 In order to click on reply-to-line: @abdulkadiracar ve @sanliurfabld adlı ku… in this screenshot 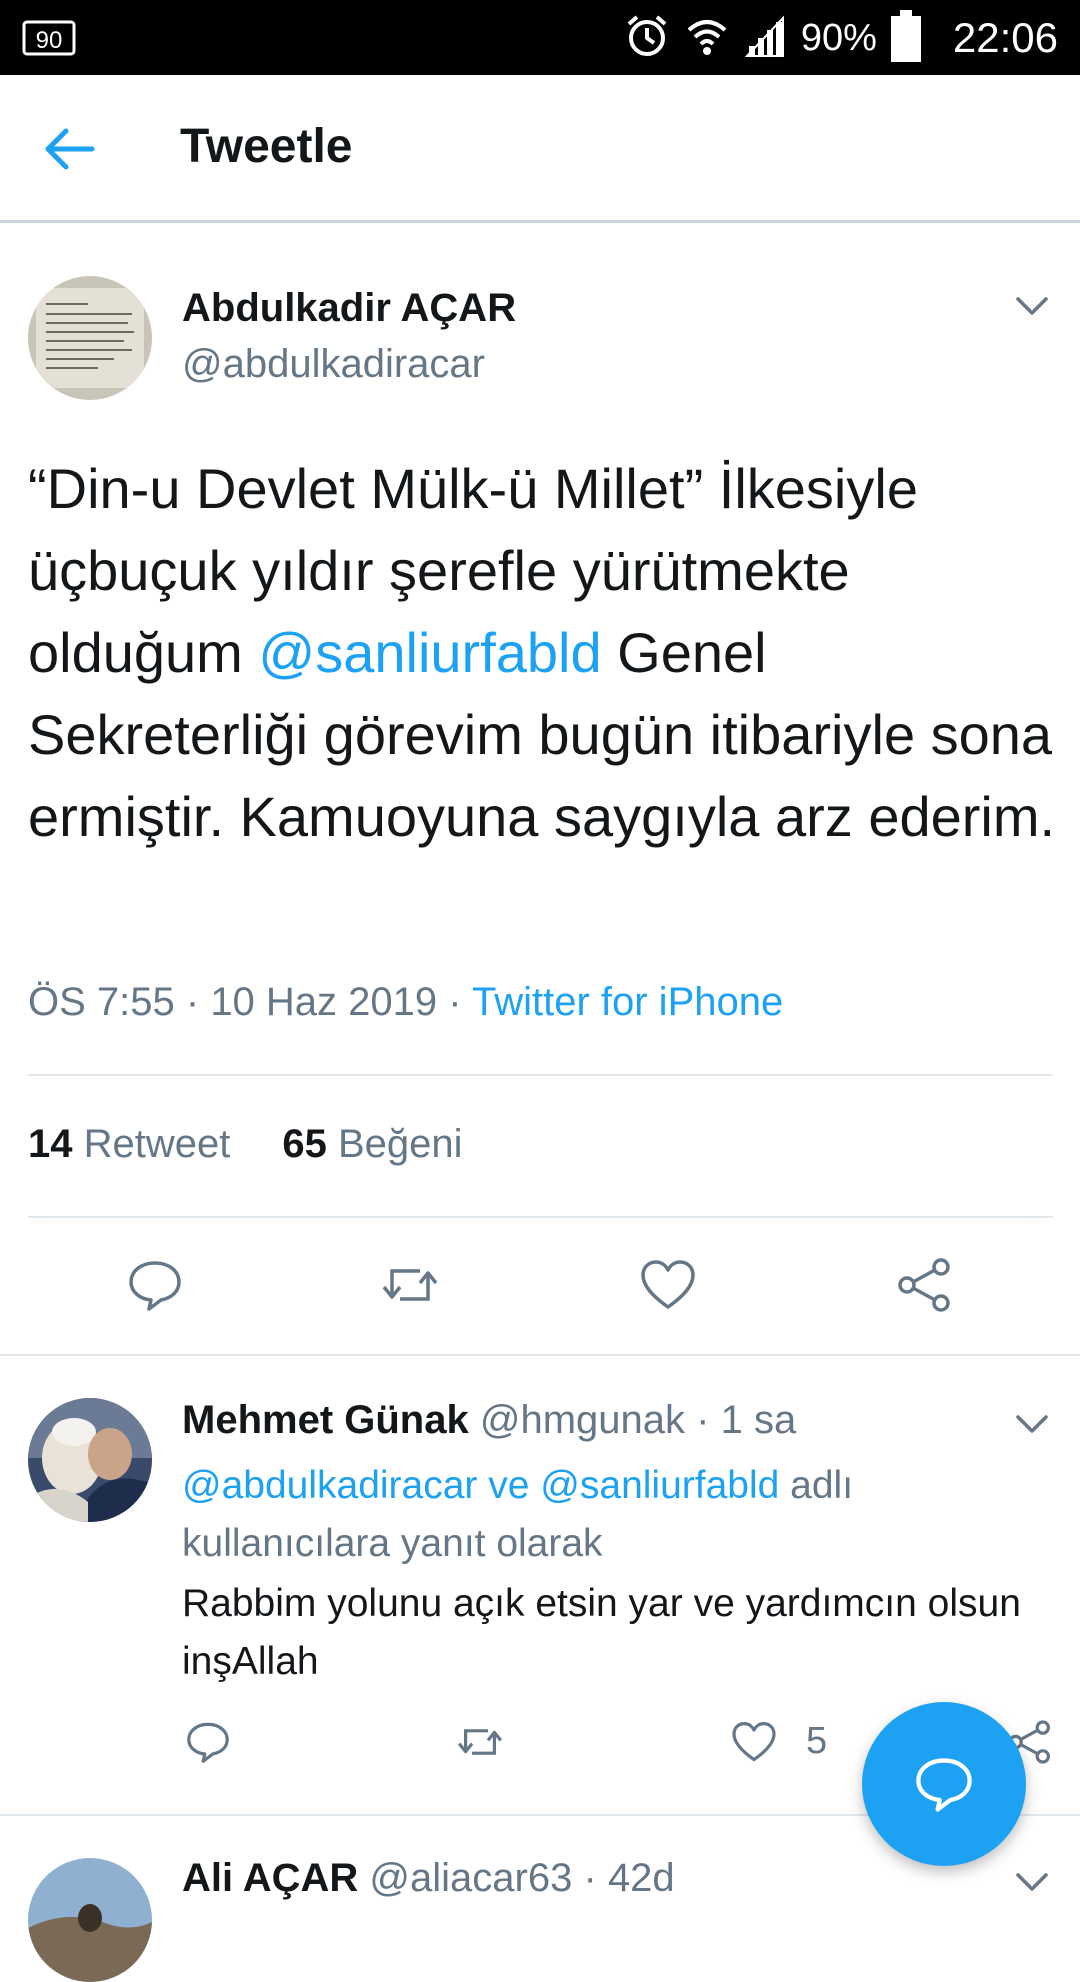, I will do `click(518, 1514)`.